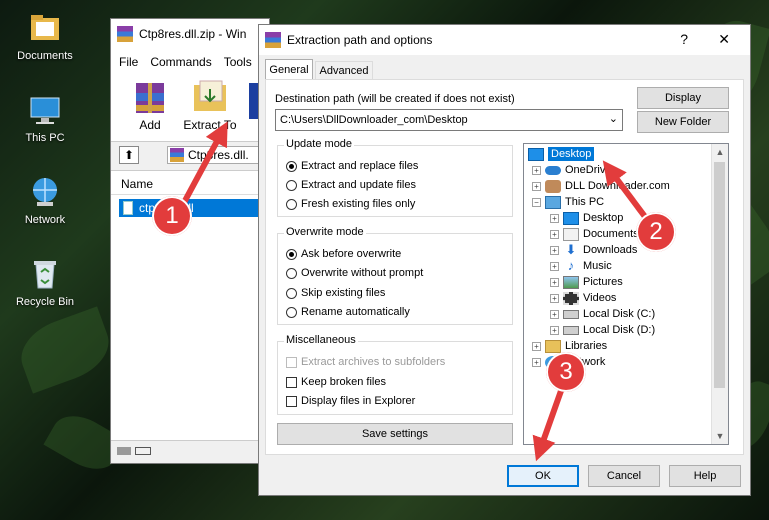 The image size is (769, 520). What do you see at coordinates (45, 302) in the screenshot?
I see `desktop-icon-label: Recycle Bin` at bounding box center [45, 302].